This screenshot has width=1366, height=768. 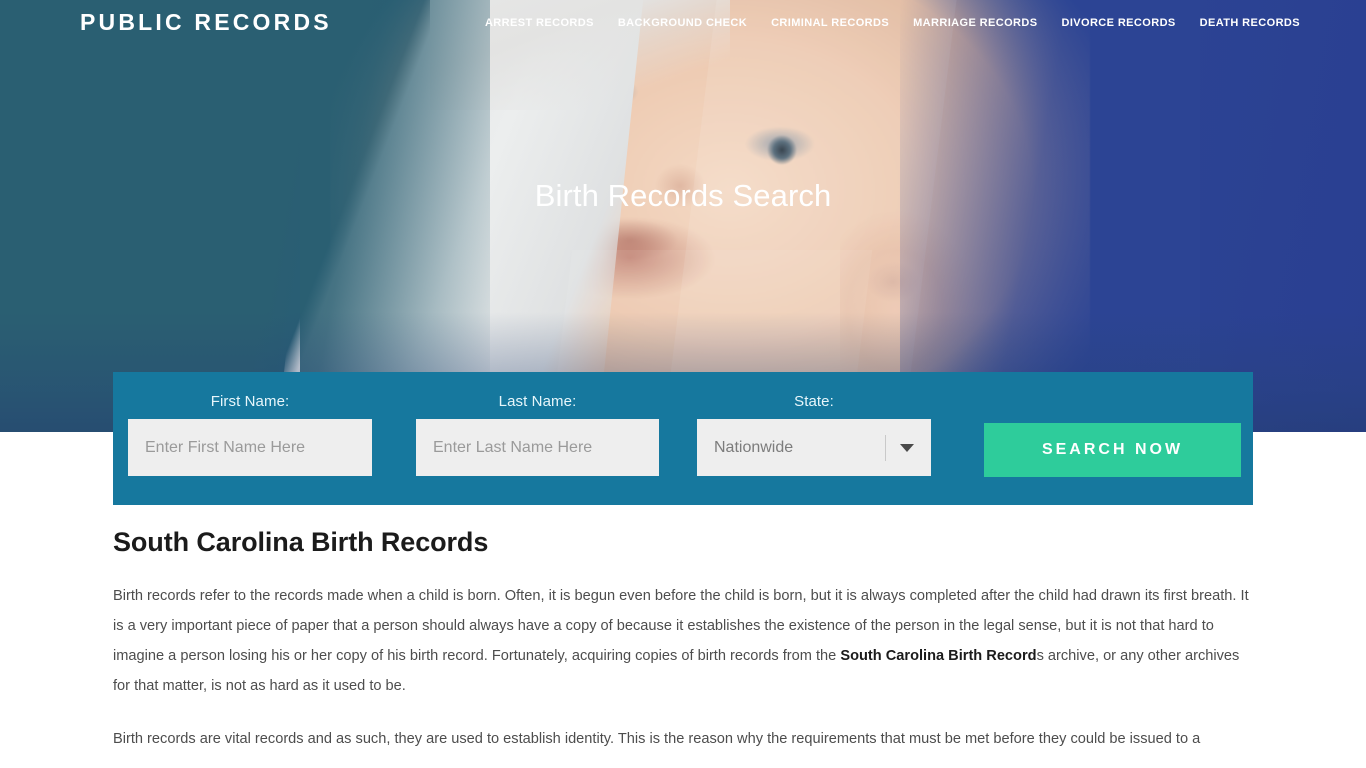 I want to click on search-now-button: SEARCH NOW, so click(x=1112, y=450).